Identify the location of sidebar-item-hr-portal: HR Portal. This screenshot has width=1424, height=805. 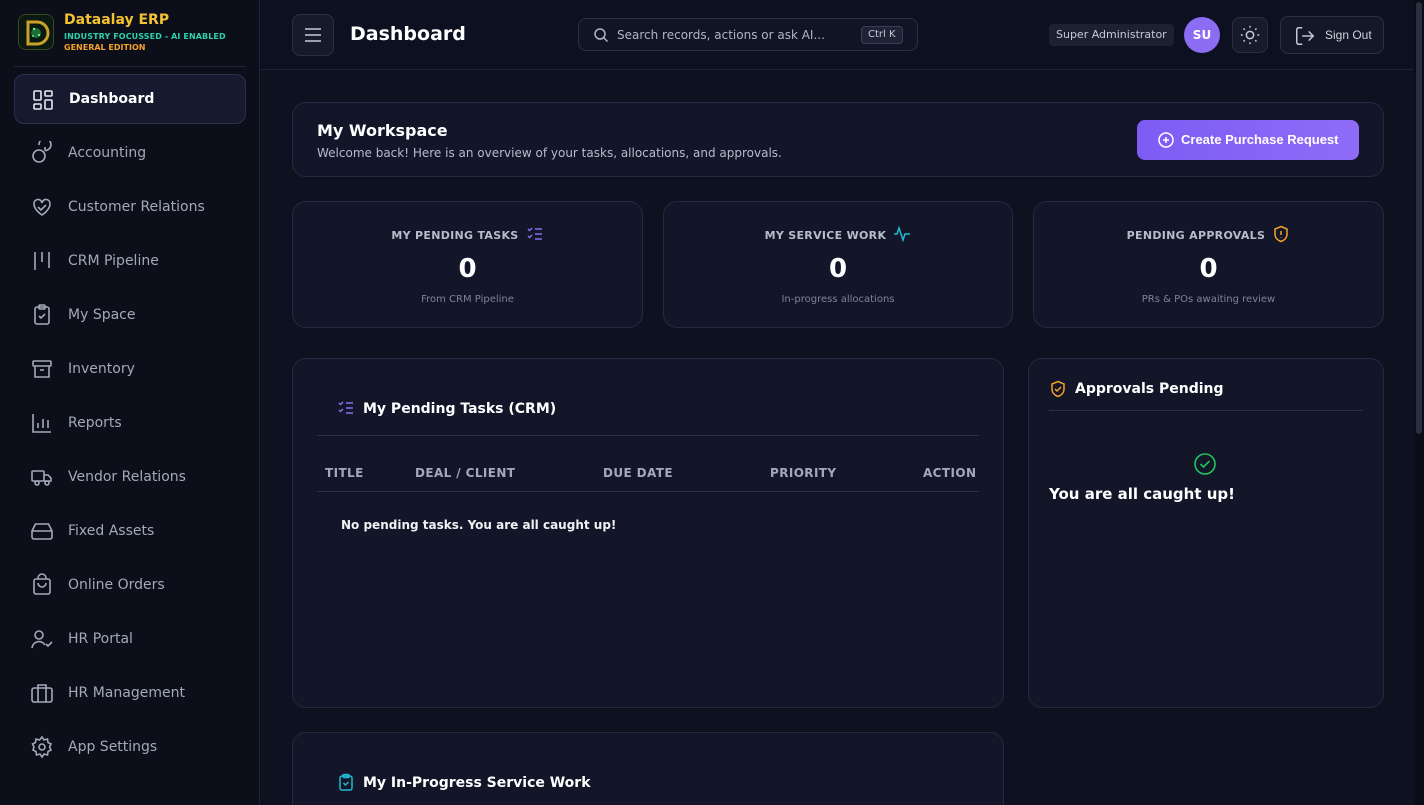
(130, 639).